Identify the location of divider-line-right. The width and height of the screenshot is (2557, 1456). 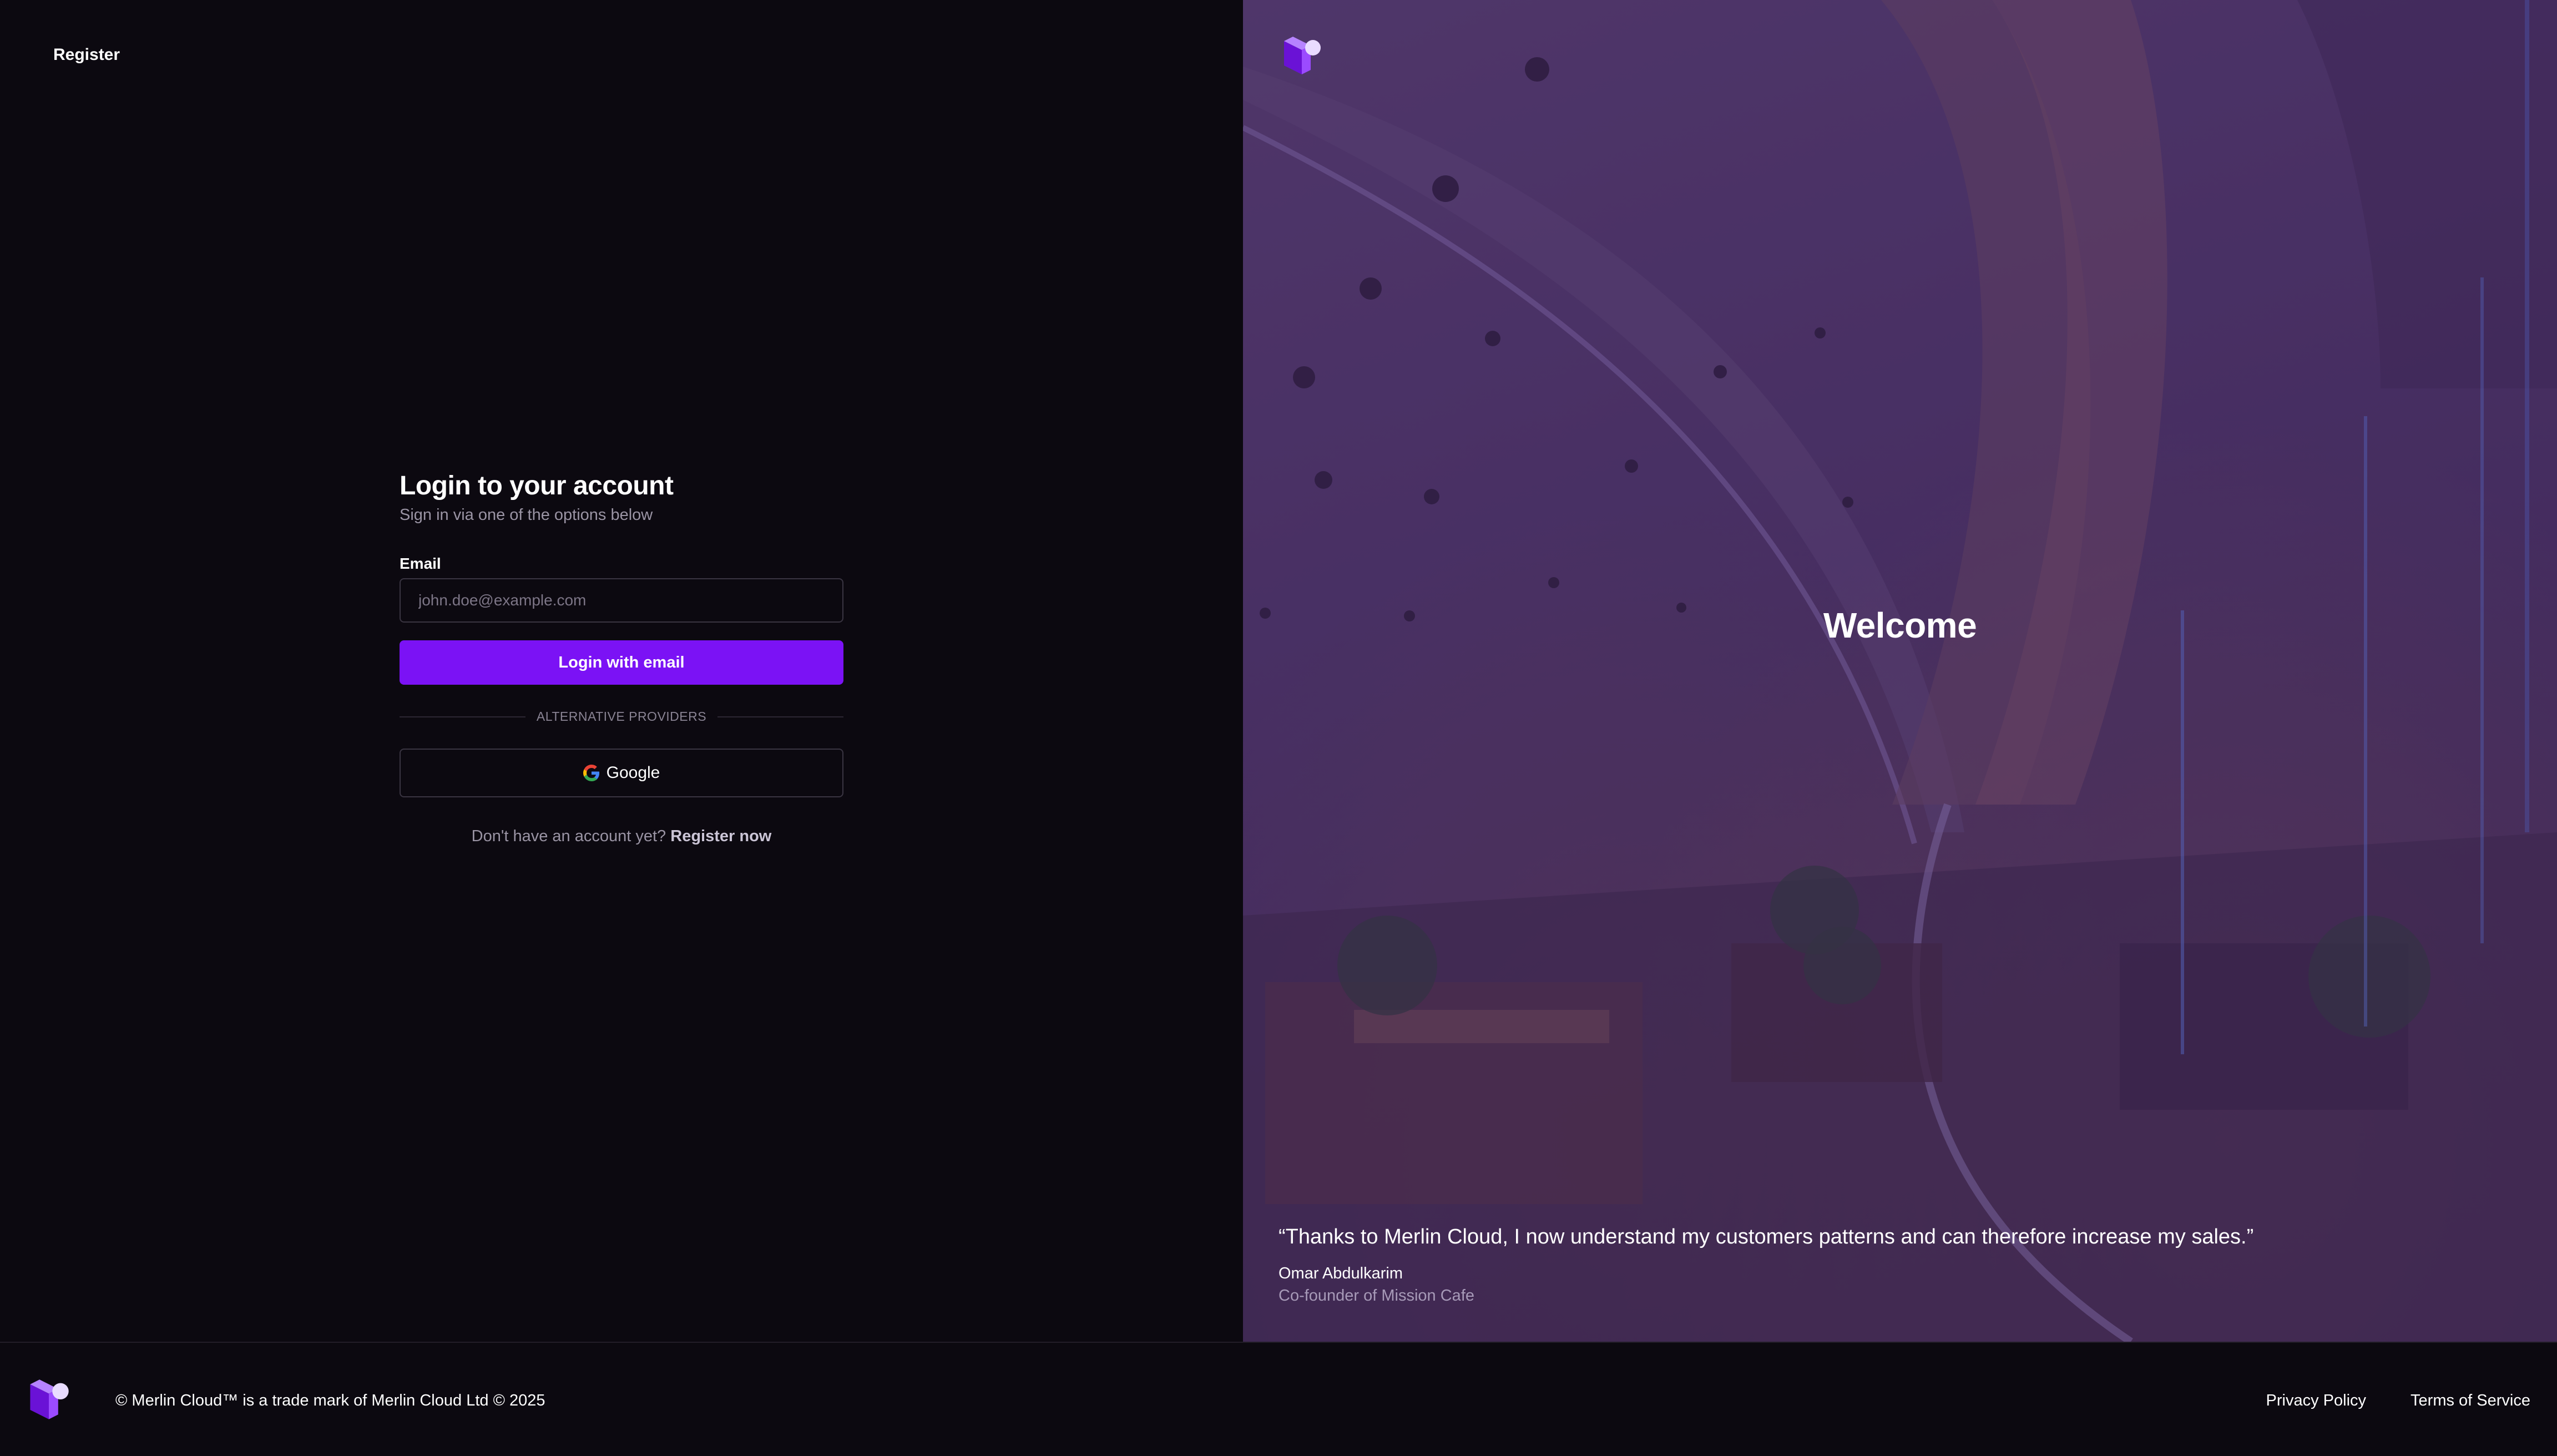
(780, 717).